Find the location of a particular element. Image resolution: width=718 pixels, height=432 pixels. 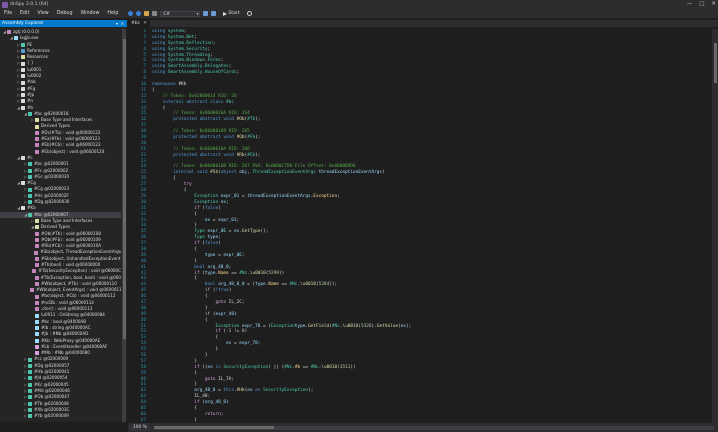

menu-view: View is located at coordinates (42, 13).